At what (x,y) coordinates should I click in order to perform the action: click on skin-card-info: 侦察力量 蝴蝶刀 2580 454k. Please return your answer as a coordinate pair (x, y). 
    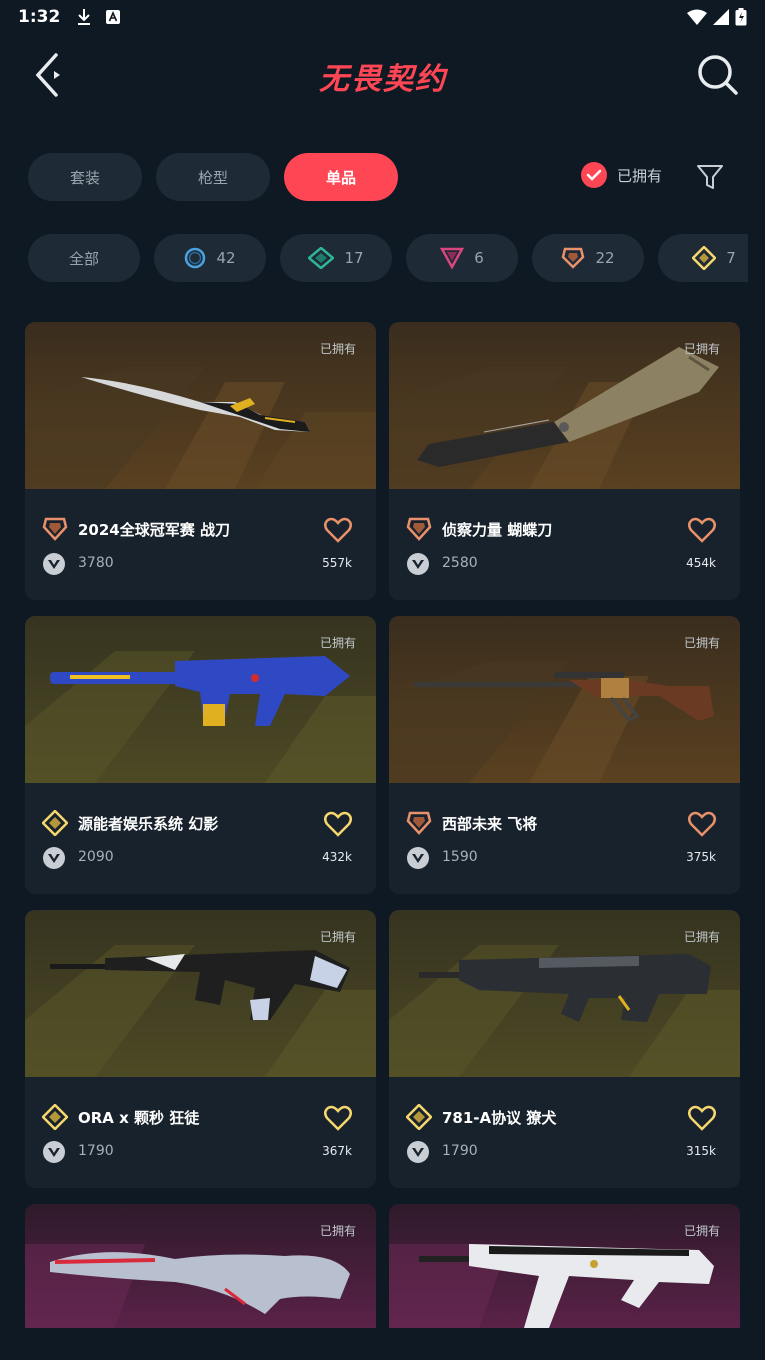
    Looking at the image, I should click on (564, 544).